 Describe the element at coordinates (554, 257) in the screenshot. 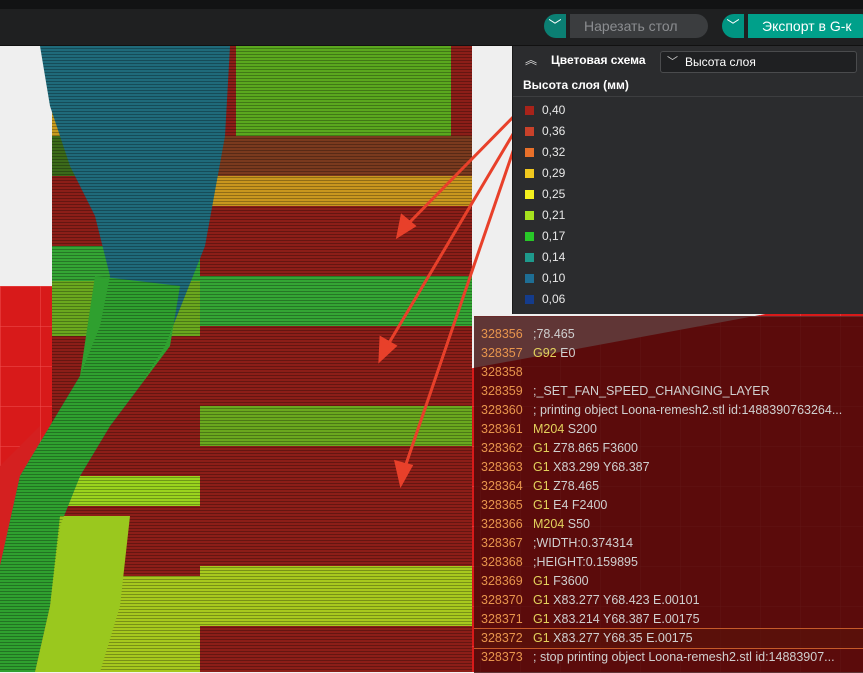

I see `legend-value: 0,14` at that location.